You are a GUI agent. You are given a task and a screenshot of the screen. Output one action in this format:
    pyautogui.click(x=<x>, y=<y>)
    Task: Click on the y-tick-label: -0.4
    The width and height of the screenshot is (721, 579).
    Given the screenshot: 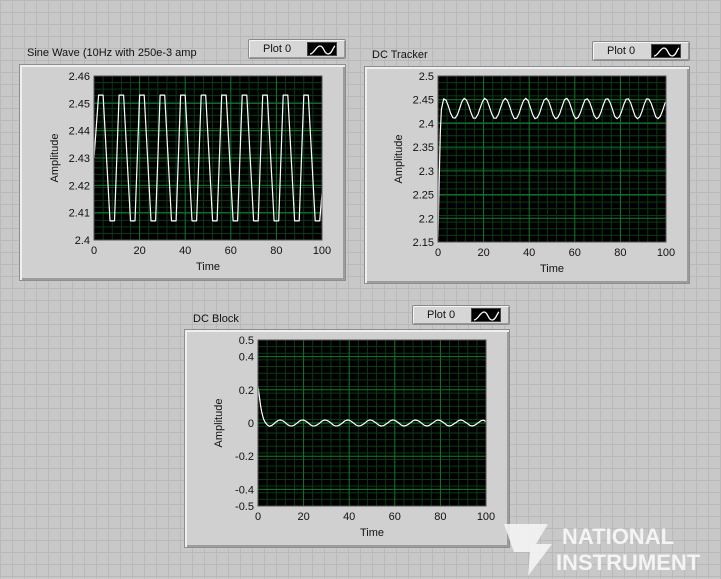 What is the action you would take?
    pyautogui.click(x=244, y=490)
    